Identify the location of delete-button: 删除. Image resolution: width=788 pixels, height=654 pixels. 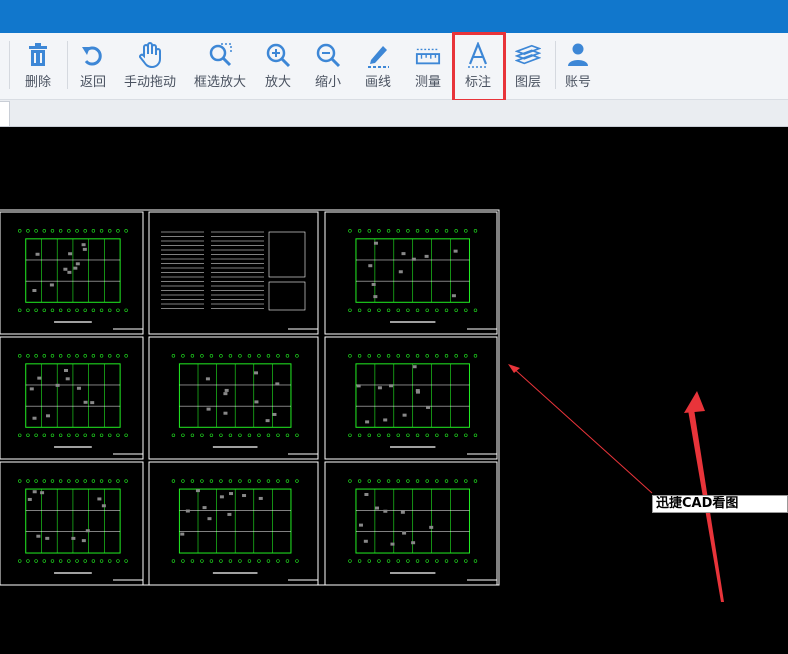
(38, 66).